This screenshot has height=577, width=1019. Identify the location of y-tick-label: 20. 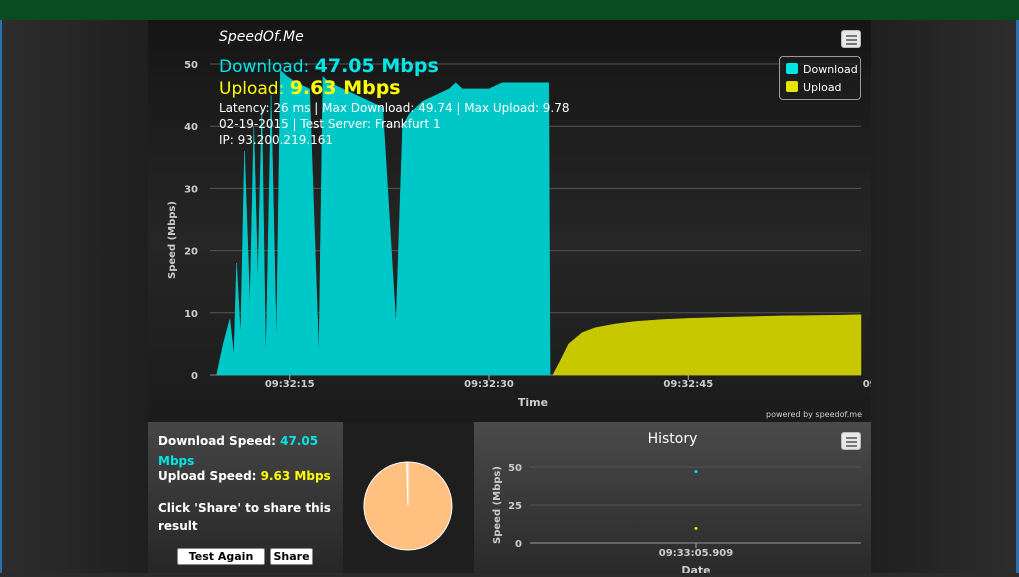
(191, 252).